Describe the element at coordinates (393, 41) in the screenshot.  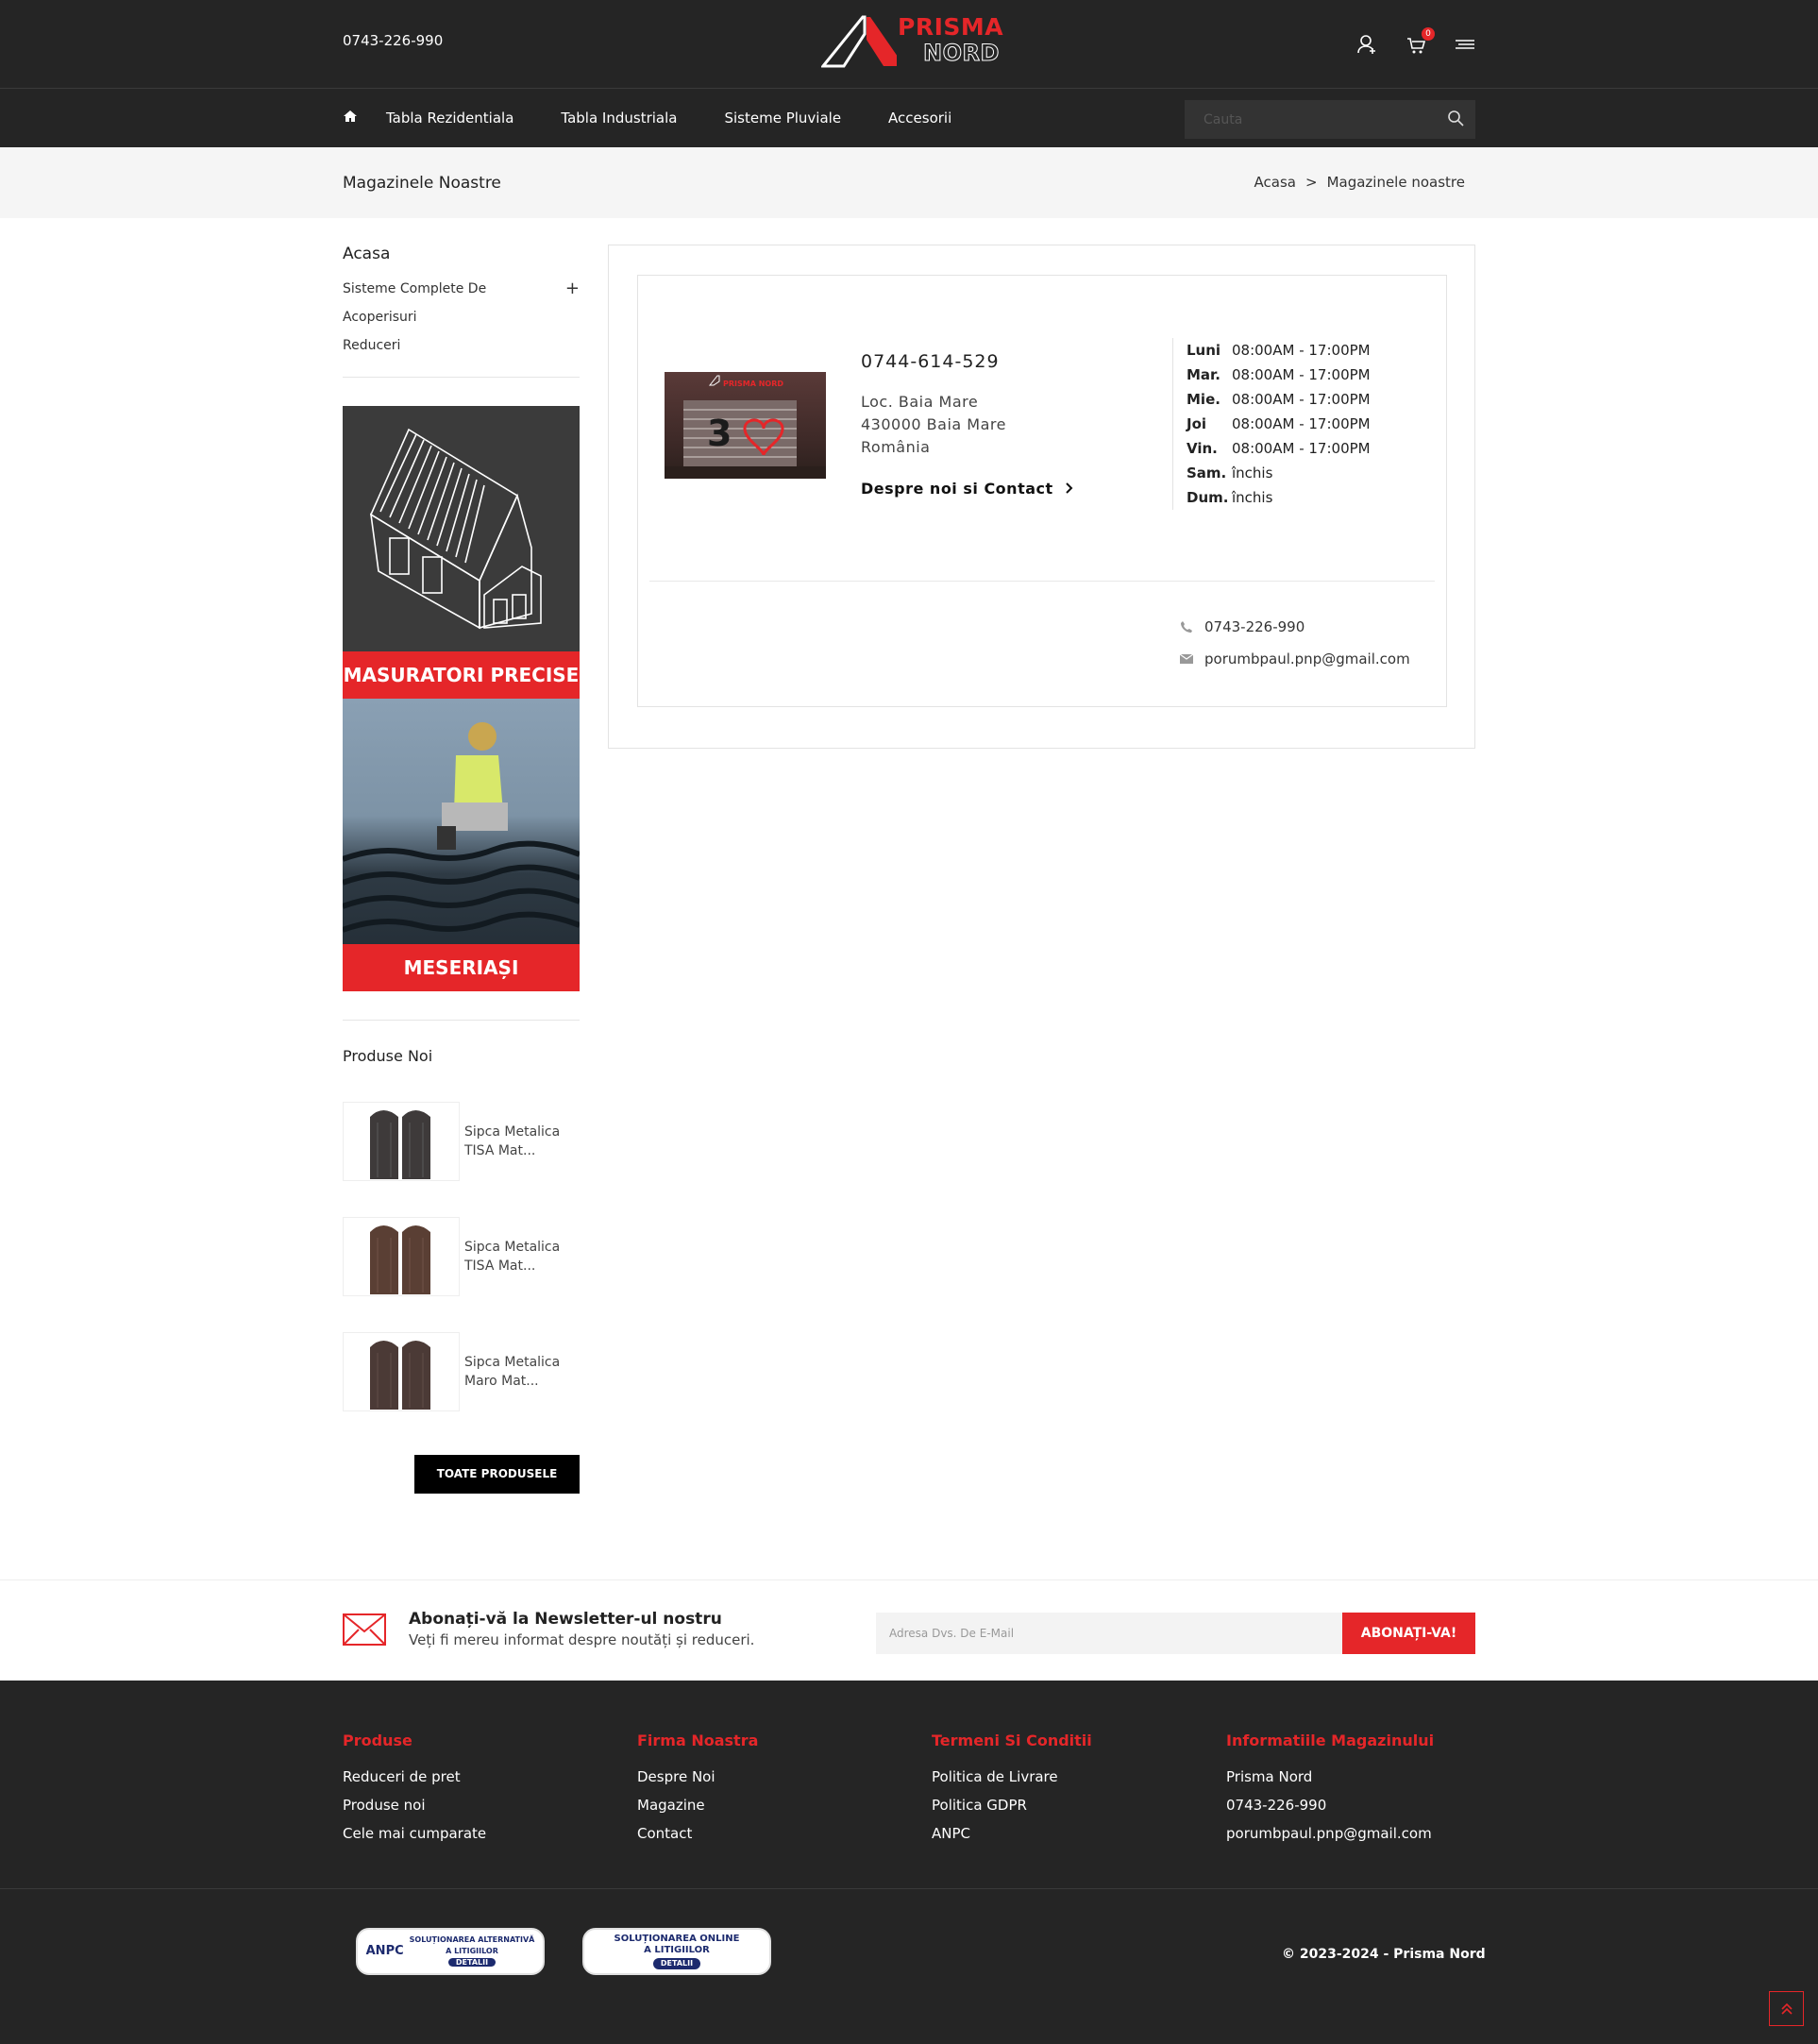
I see `header-phone: 0743-226-990` at that location.